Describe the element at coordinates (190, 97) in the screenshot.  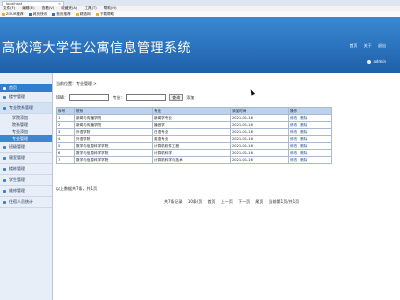
I see `add-link: 添加` at that location.